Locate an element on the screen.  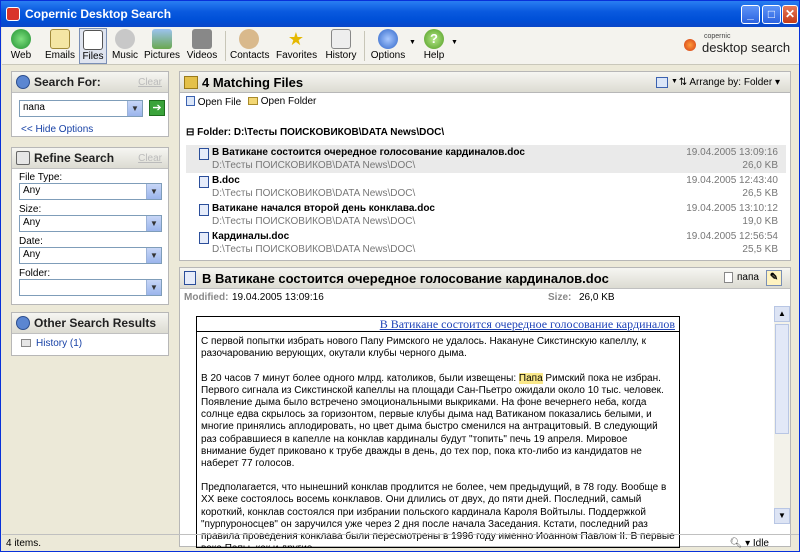
toolbar-favorites: ★ Favorites is located at coordinates (296, 46).